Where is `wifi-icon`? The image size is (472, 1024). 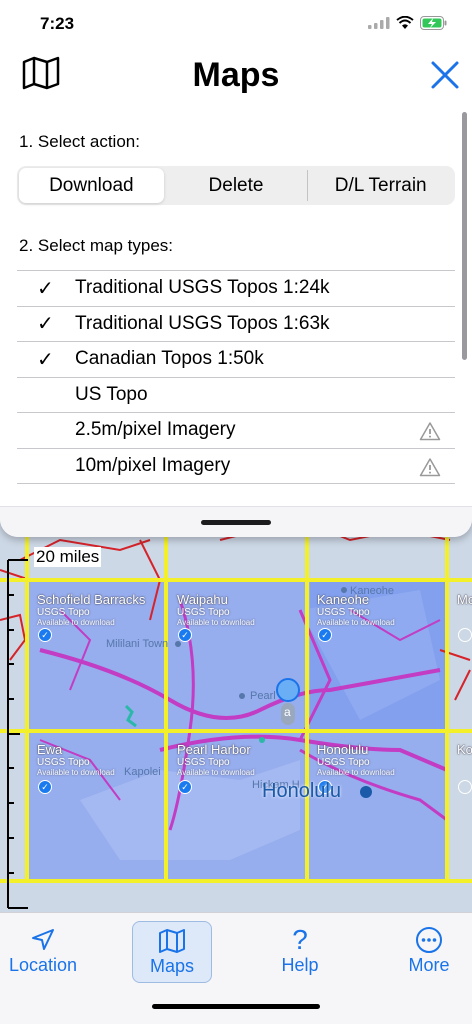
wifi-icon is located at coordinates (405, 22).